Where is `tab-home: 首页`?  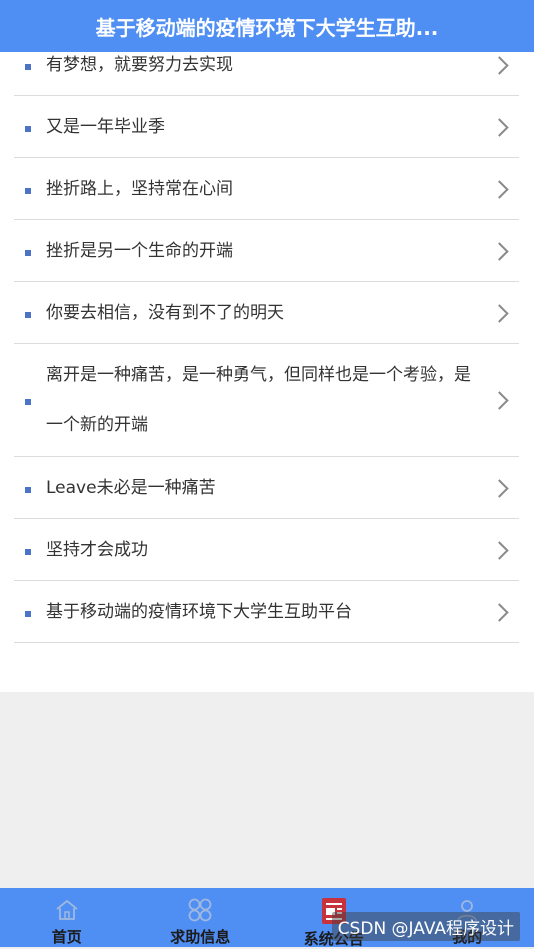 tab-home: 首页 is located at coordinates (67, 917).